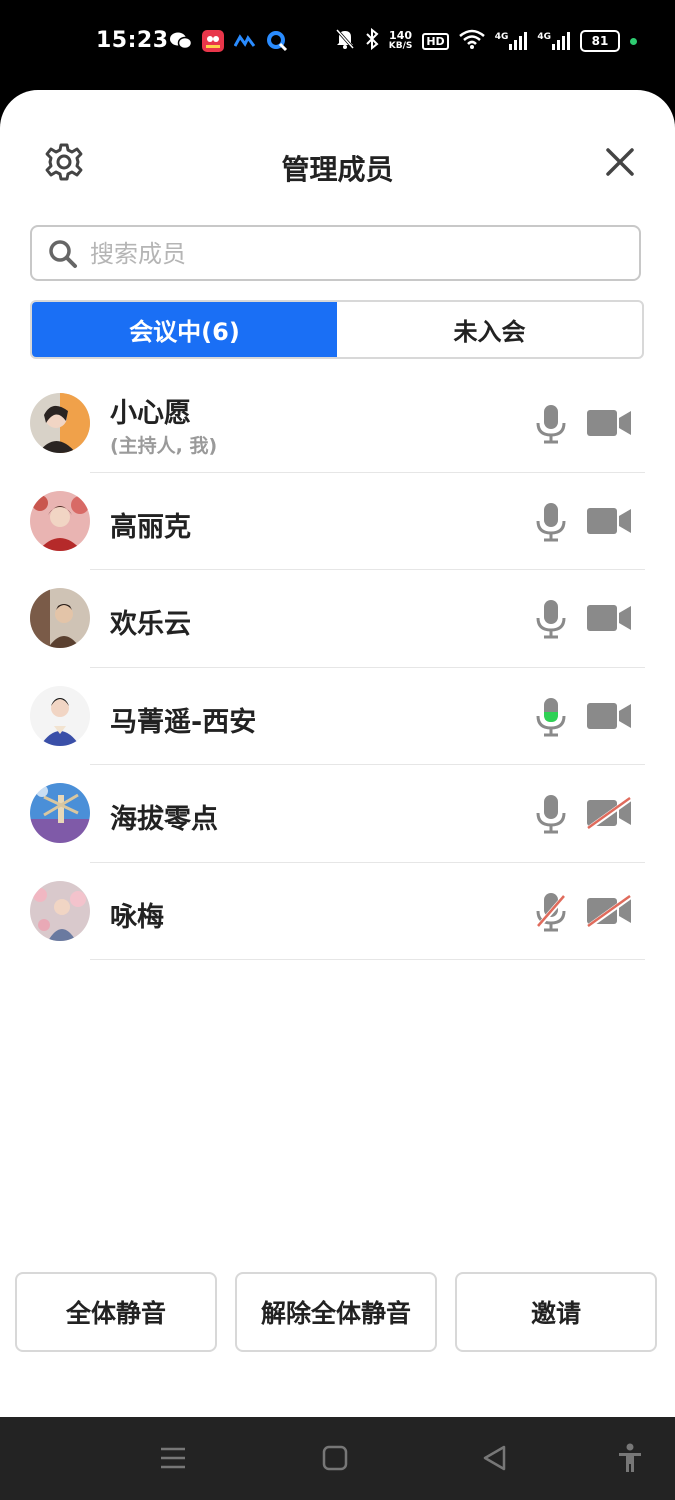  Describe the element at coordinates (164, 446) in the screenshot. I see `member-role: (主持人, 我)` at that location.